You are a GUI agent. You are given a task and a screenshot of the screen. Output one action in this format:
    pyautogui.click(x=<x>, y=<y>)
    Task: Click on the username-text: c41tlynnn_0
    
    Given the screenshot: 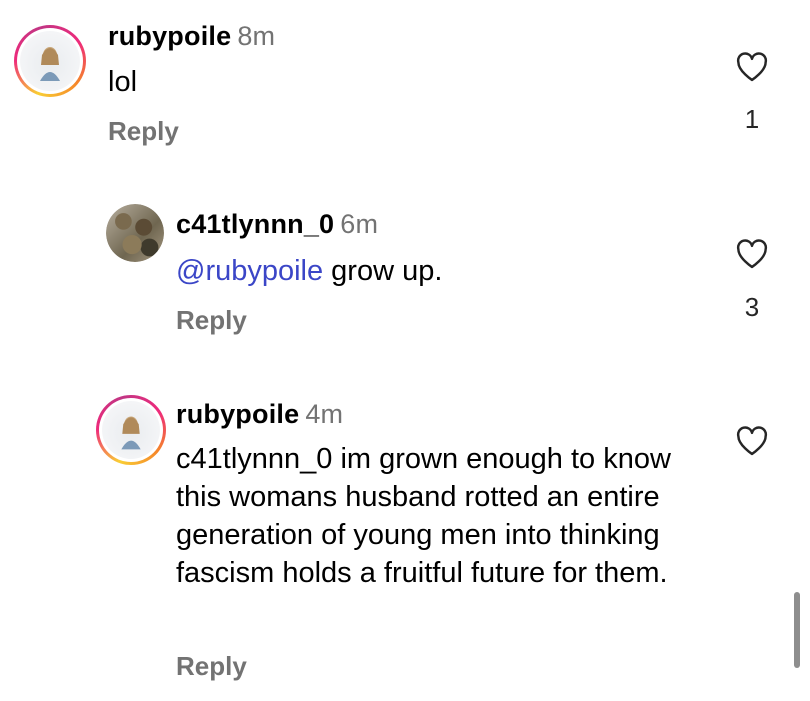 What is the action you would take?
    pyautogui.click(x=255, y=224)
    